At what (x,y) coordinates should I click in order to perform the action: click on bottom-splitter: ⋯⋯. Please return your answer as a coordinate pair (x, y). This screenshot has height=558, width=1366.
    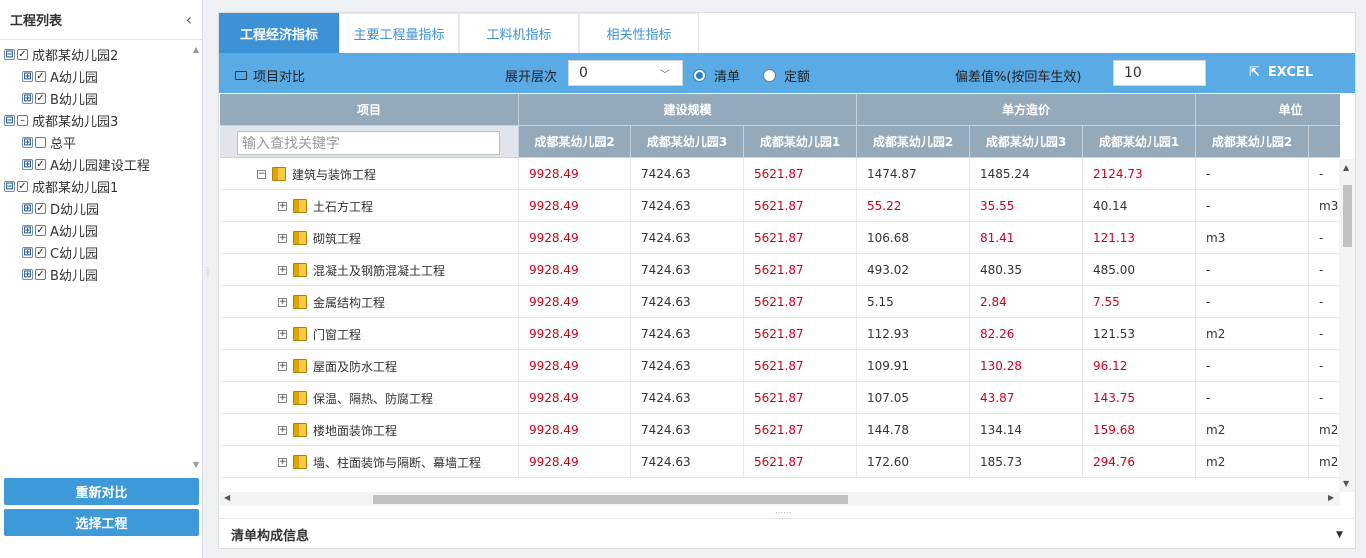
    Looking at the image, I should click on (783, 512).